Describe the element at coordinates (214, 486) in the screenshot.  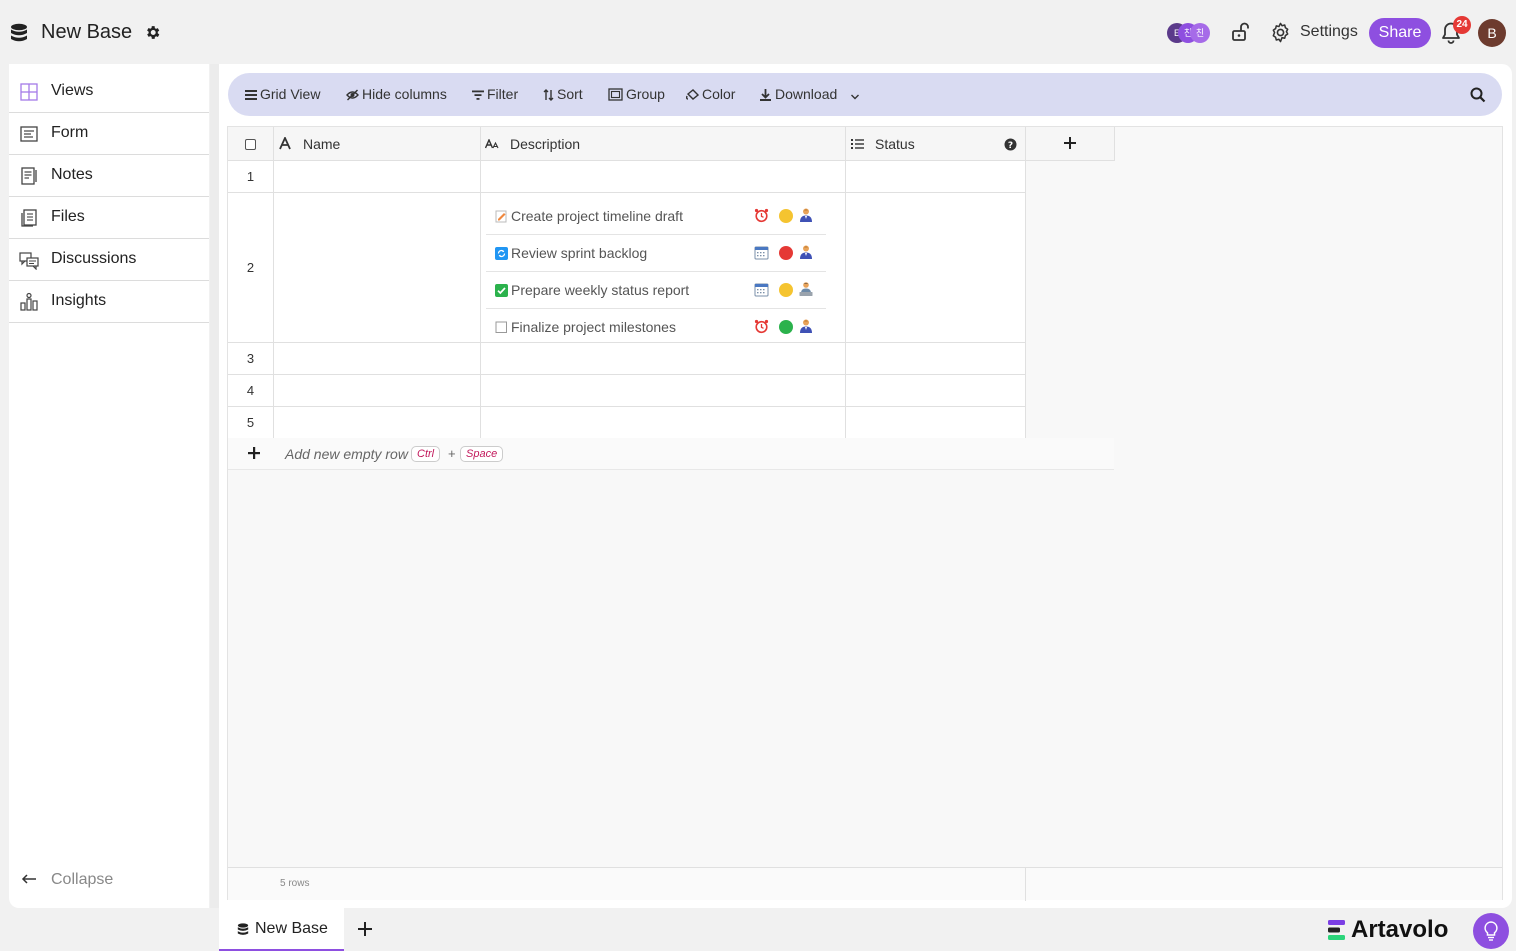
I see `sidebar-resize-handle` at that location.